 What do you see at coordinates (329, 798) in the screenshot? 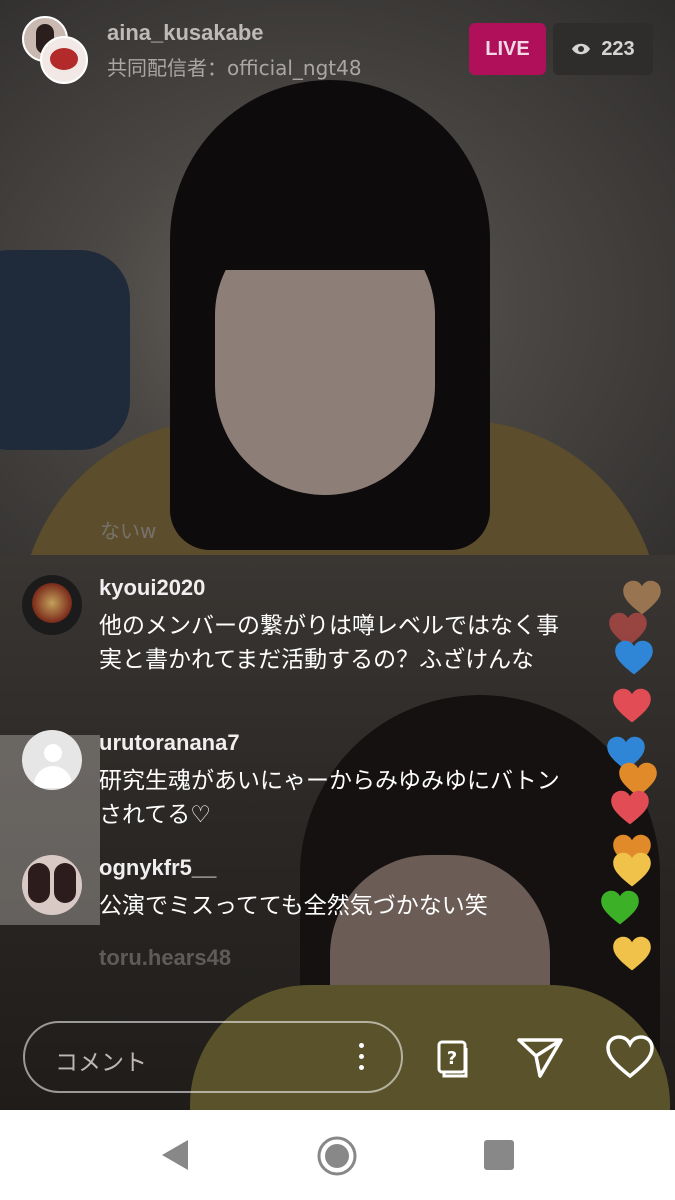
I see `comment-text: 研究生魂があいにゃーからみゆみゆにバトンされてる♡` at bounding box center [329, 798].